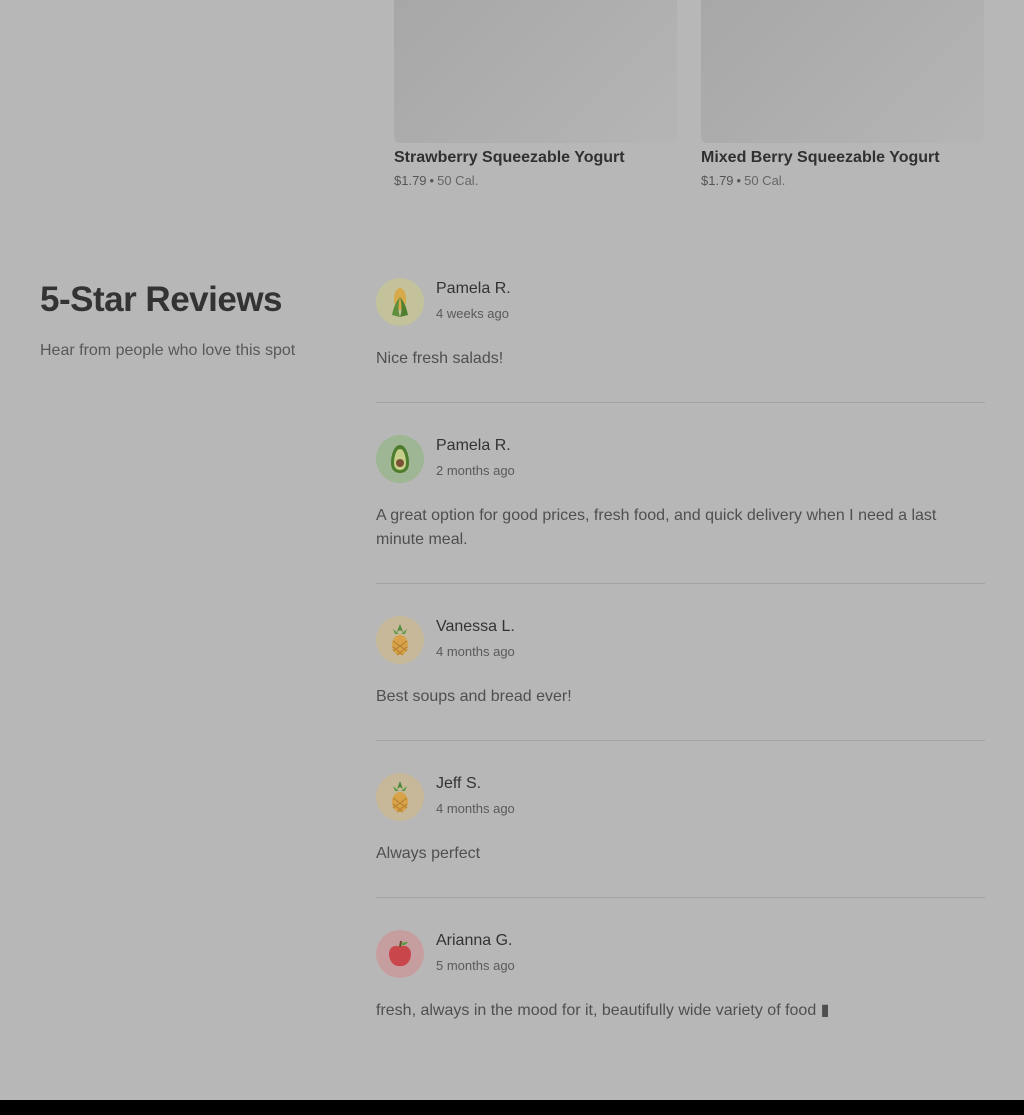  I want to click on reviewer-name: Arianna G., so click(474, 940).